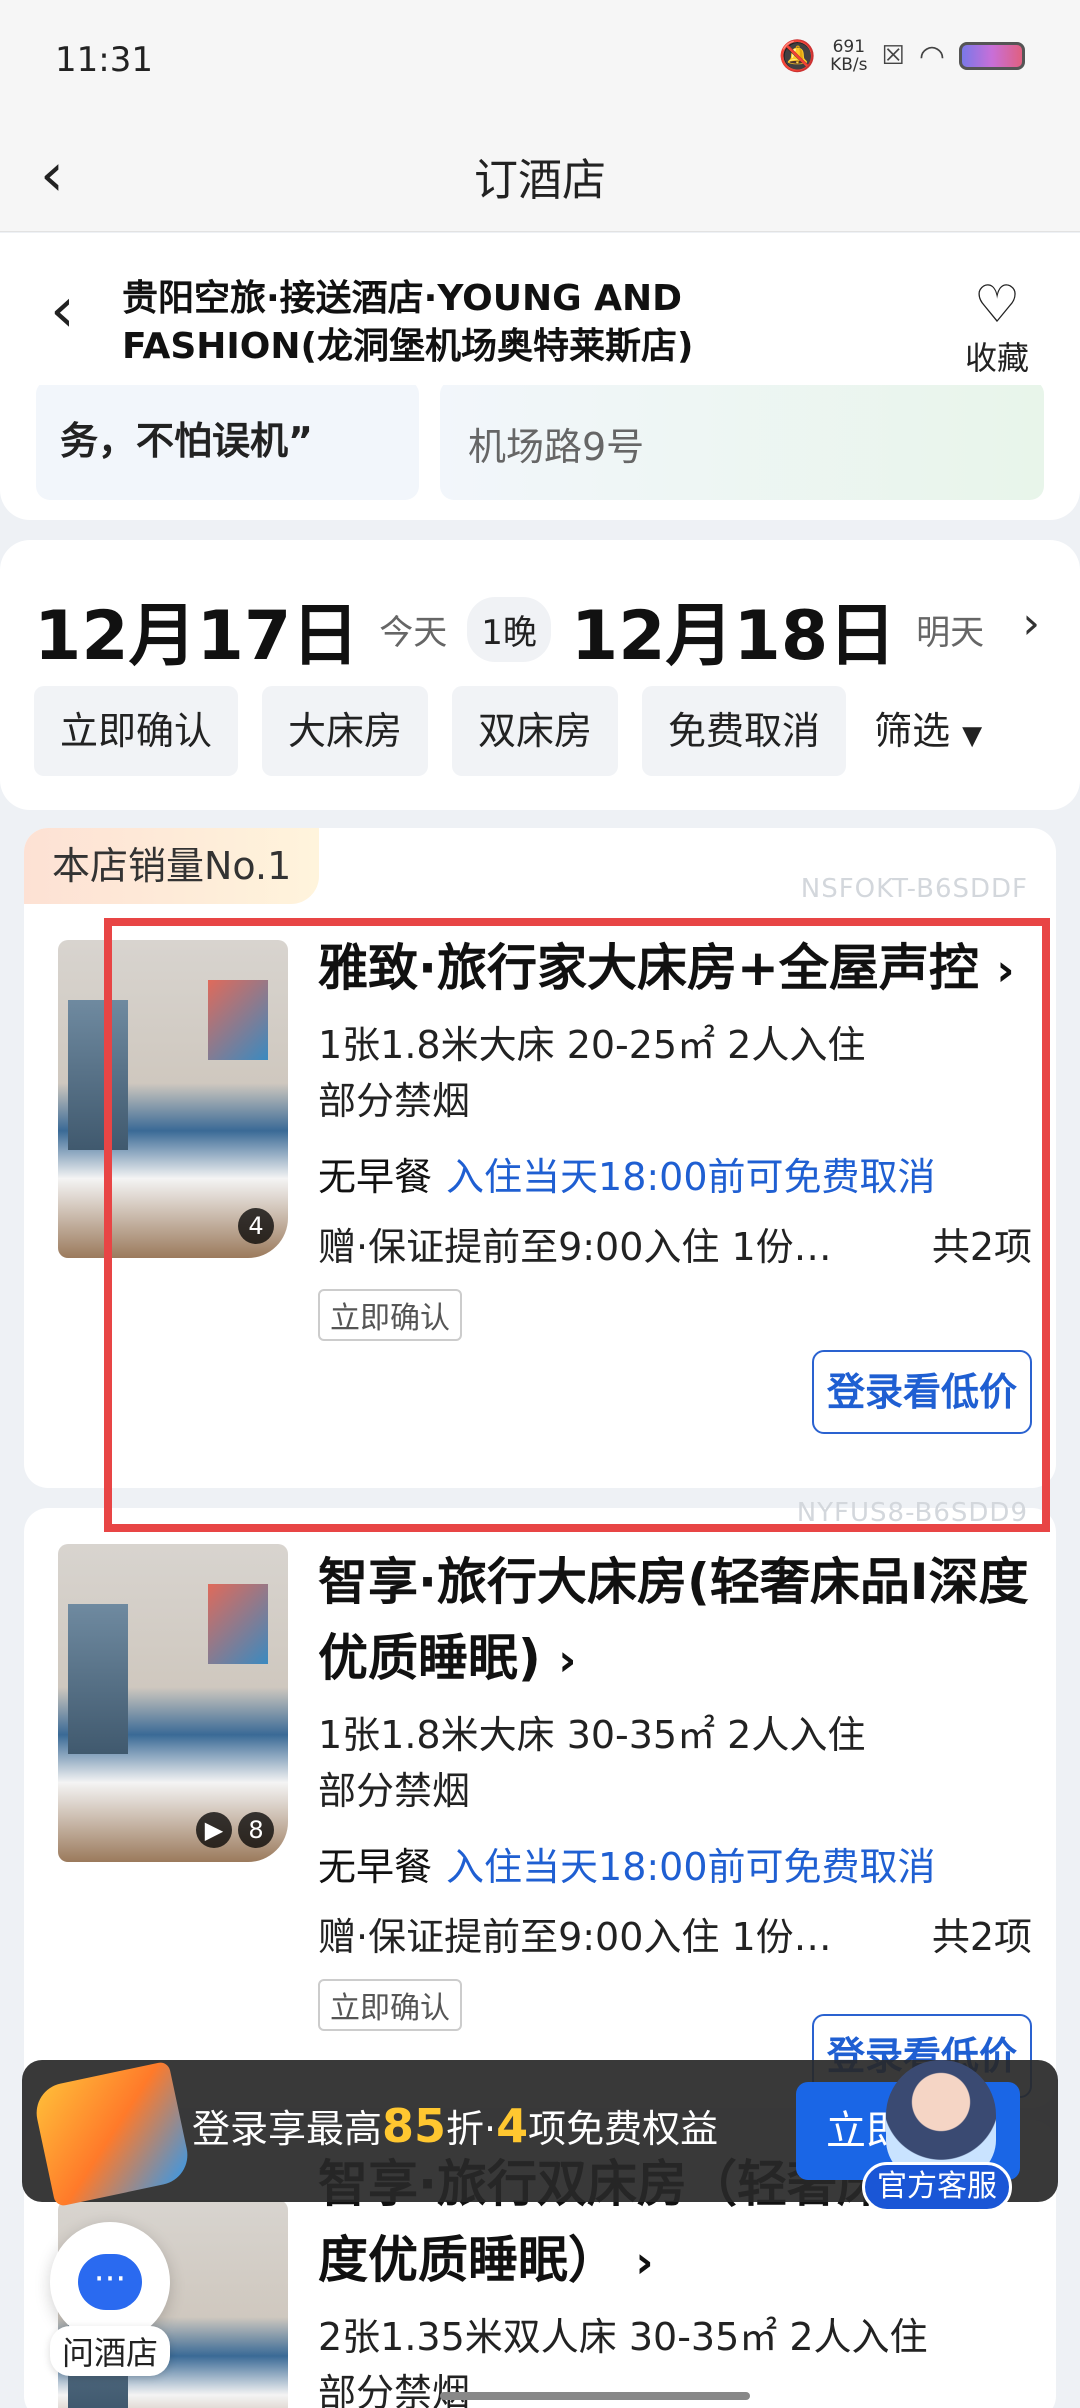  Describe the element at coordinates (110, 2282) in the screenshot. I see `chat-icon: ···` at that location.